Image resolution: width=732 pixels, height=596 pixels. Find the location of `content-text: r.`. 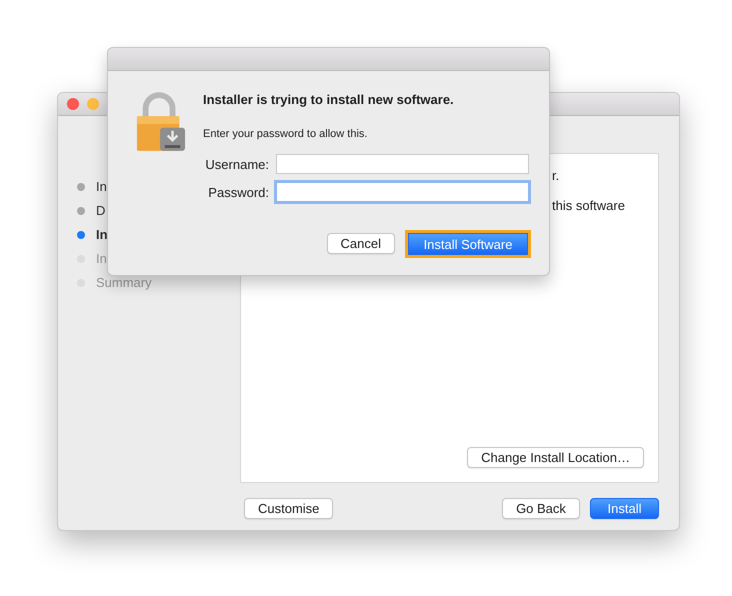

content-text: r. is located at coordinates (556, 175).